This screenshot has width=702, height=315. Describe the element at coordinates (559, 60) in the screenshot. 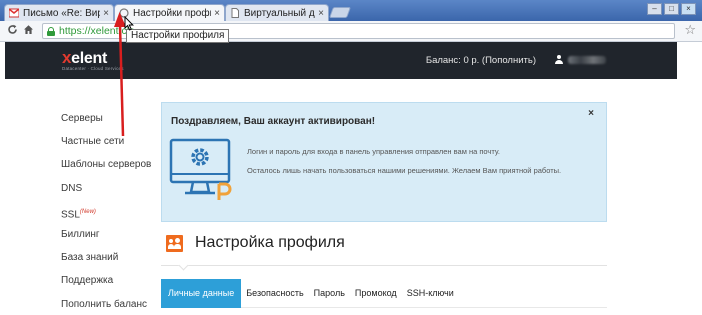

I see `user-icon` at that location.